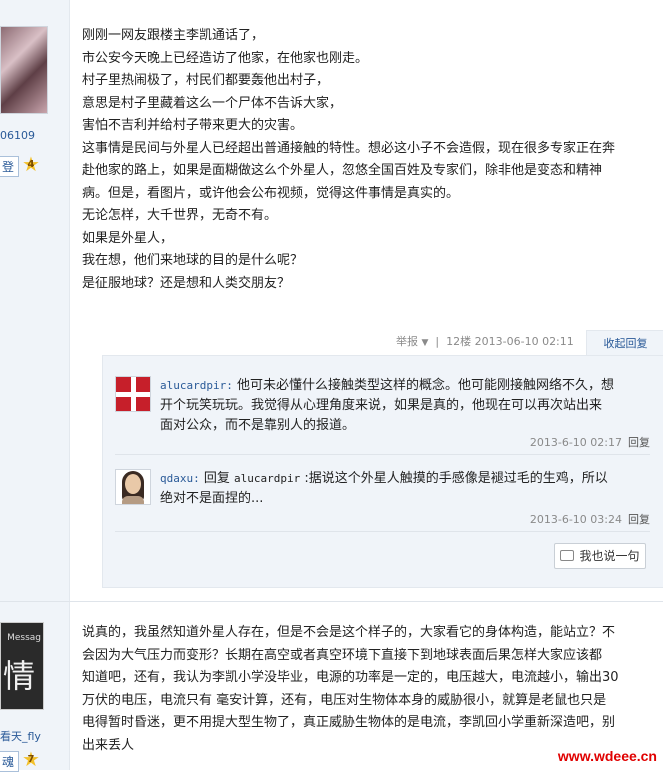  I want to click on reply-line: 开个玩笑玩玩。我觉得从心理角度来说，如果是真的，他现在可以再次站出来, so click(381, 405).